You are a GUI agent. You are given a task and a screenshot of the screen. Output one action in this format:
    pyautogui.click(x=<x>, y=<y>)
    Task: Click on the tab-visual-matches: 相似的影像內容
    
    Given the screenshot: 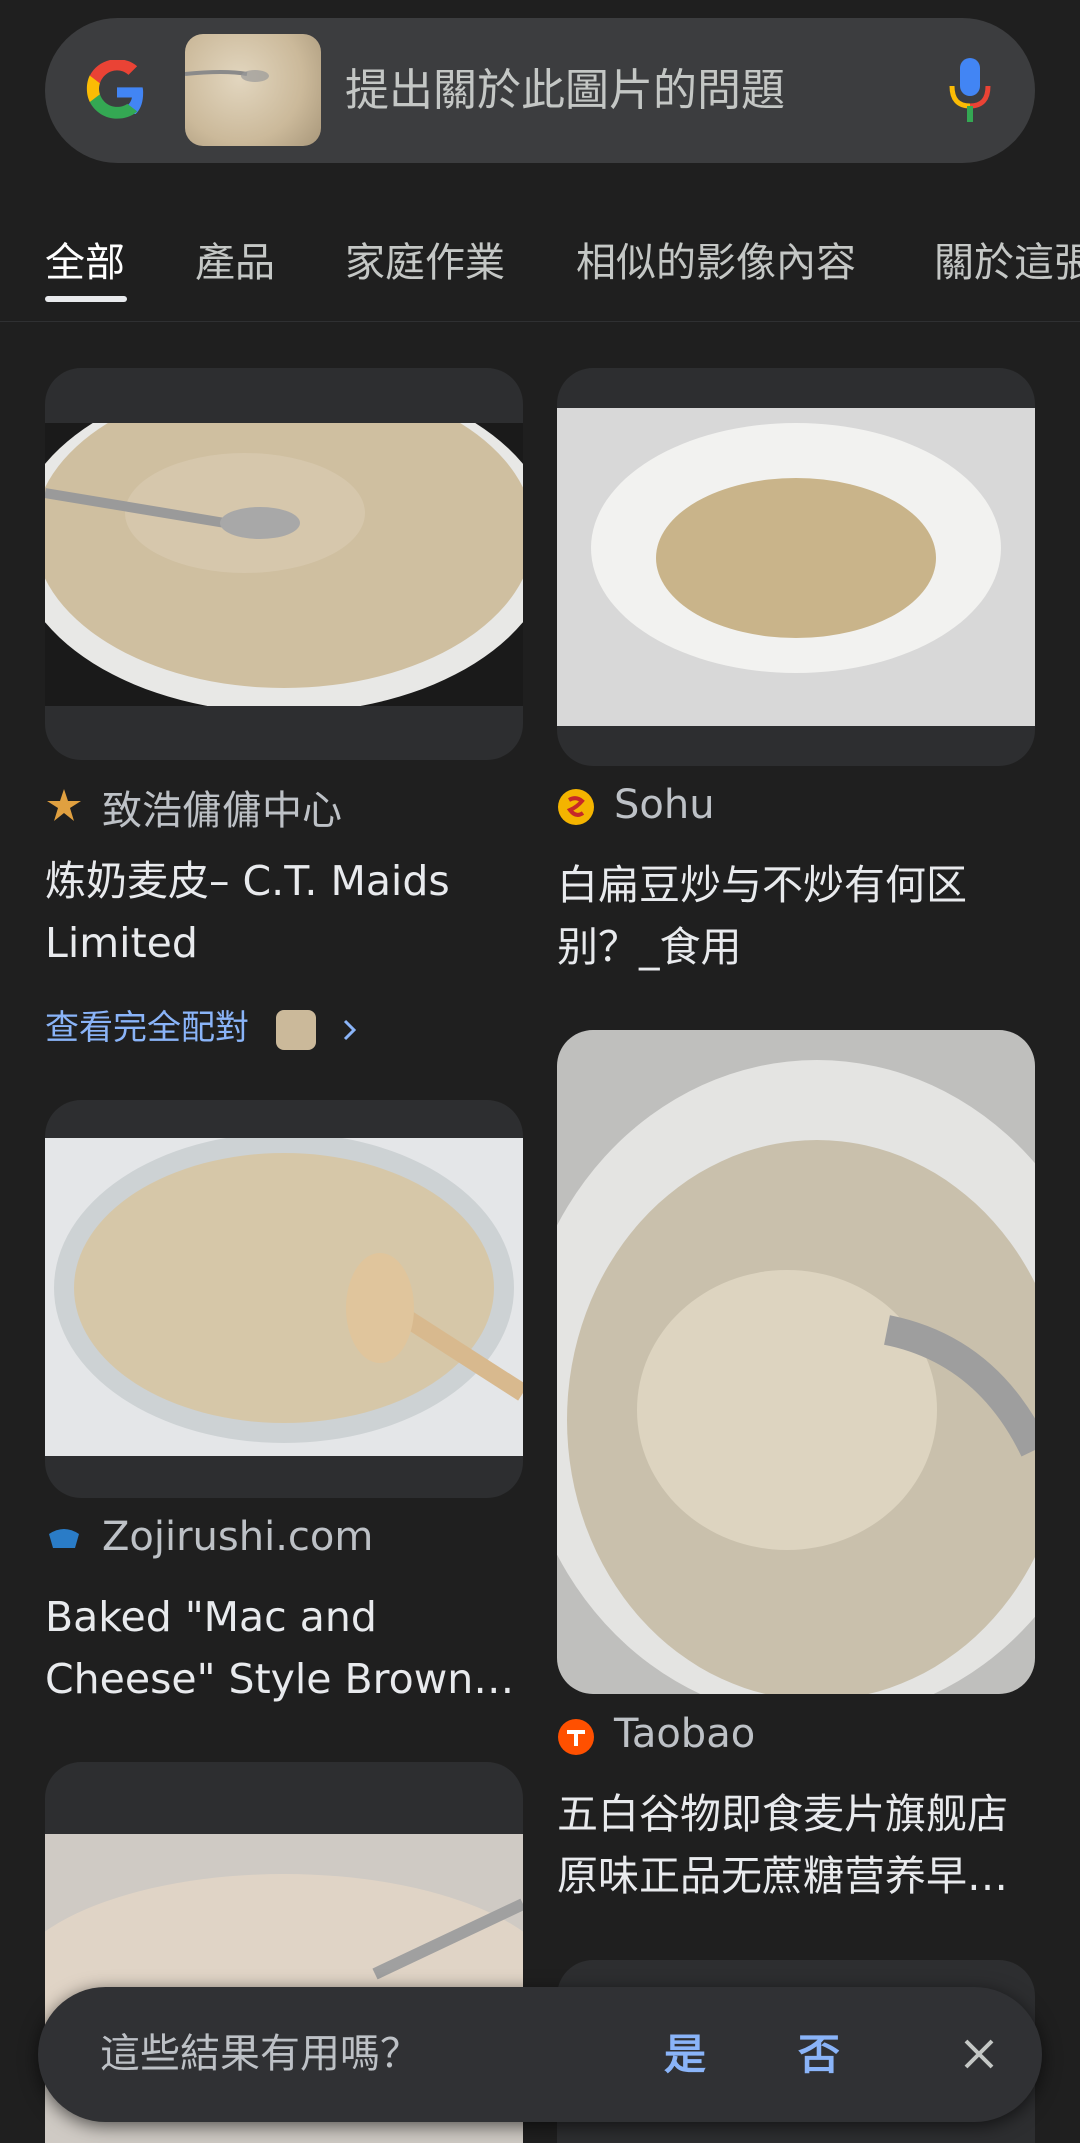 What is the action you would take?
    pyautogui.click(x=716, y=259)
    